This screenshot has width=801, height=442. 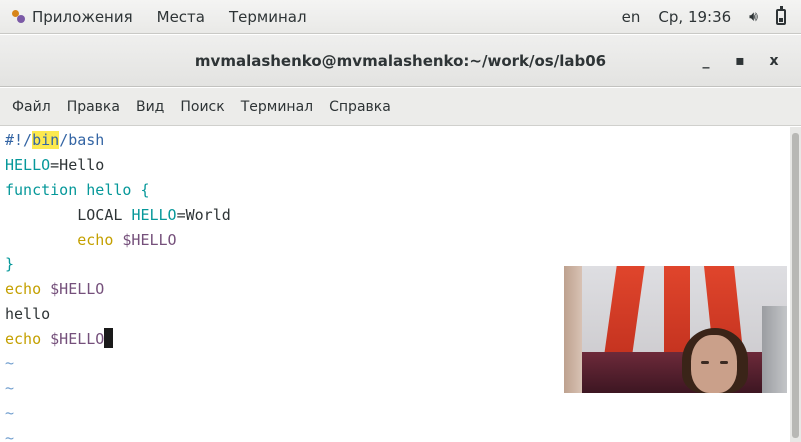 I want to click on editor-line-6: }, so click(x=10, y=264).